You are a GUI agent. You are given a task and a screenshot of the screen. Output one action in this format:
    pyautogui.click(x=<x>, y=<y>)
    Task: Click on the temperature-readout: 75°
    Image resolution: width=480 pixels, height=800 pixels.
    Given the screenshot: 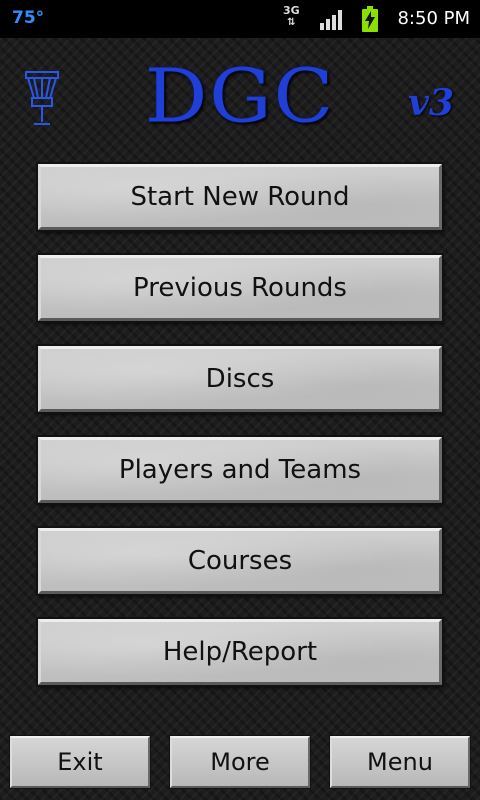 What is the action you would take?
    pyautogui.click(x=28, y=18)
    